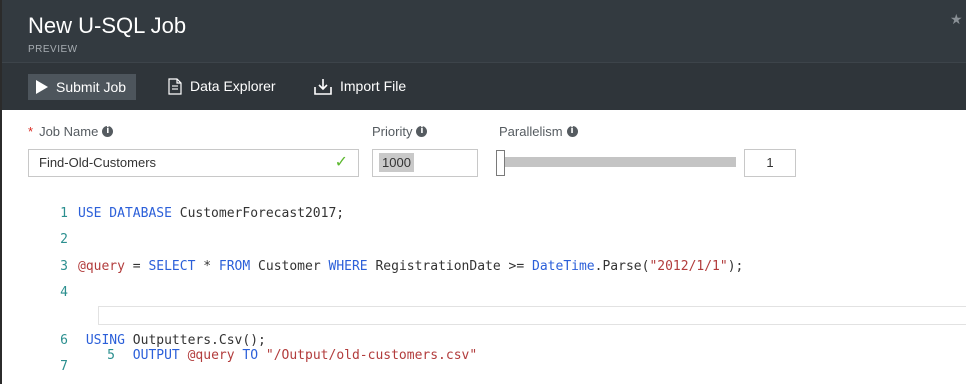 Image resolution: width=966 pixels, height=386 pixels. Describe the element at coordinates (175, 340) in the screenshot. I see `code-text: USING Outputters.Csv();` at that location.